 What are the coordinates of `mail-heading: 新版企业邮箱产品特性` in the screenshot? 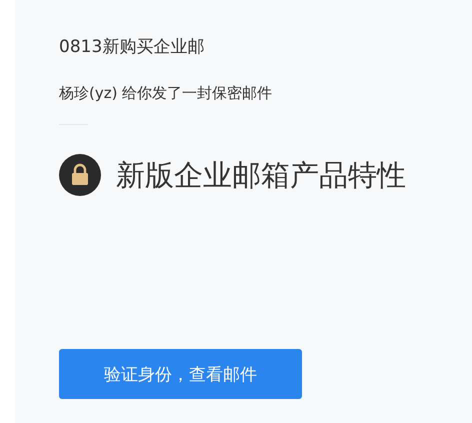 It's located at (261, 175).